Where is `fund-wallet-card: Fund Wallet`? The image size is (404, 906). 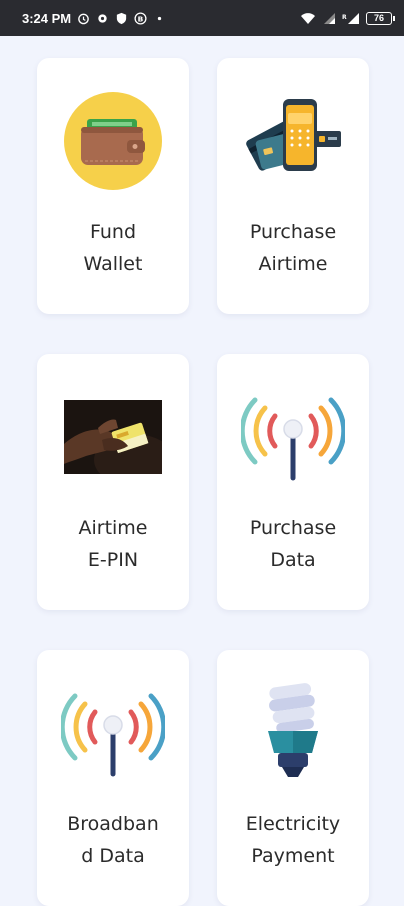
fund-wallet-card: Fund Wallet is located at coordinates (113, 186).